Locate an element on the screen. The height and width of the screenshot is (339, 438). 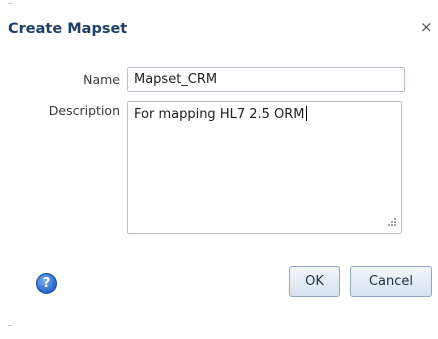
name-label: Name is located at coordinates (101, 79).